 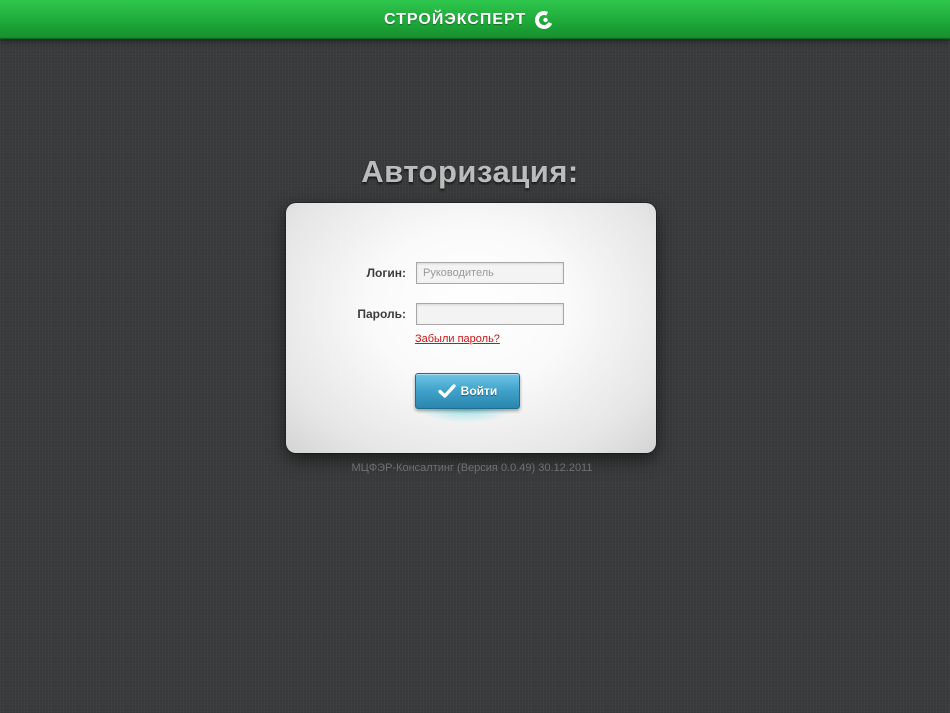 What do you see at coordinates (479, 391) in the screenshot?
I see `login-submit-label: Войти` at bounding box center [479, 391].